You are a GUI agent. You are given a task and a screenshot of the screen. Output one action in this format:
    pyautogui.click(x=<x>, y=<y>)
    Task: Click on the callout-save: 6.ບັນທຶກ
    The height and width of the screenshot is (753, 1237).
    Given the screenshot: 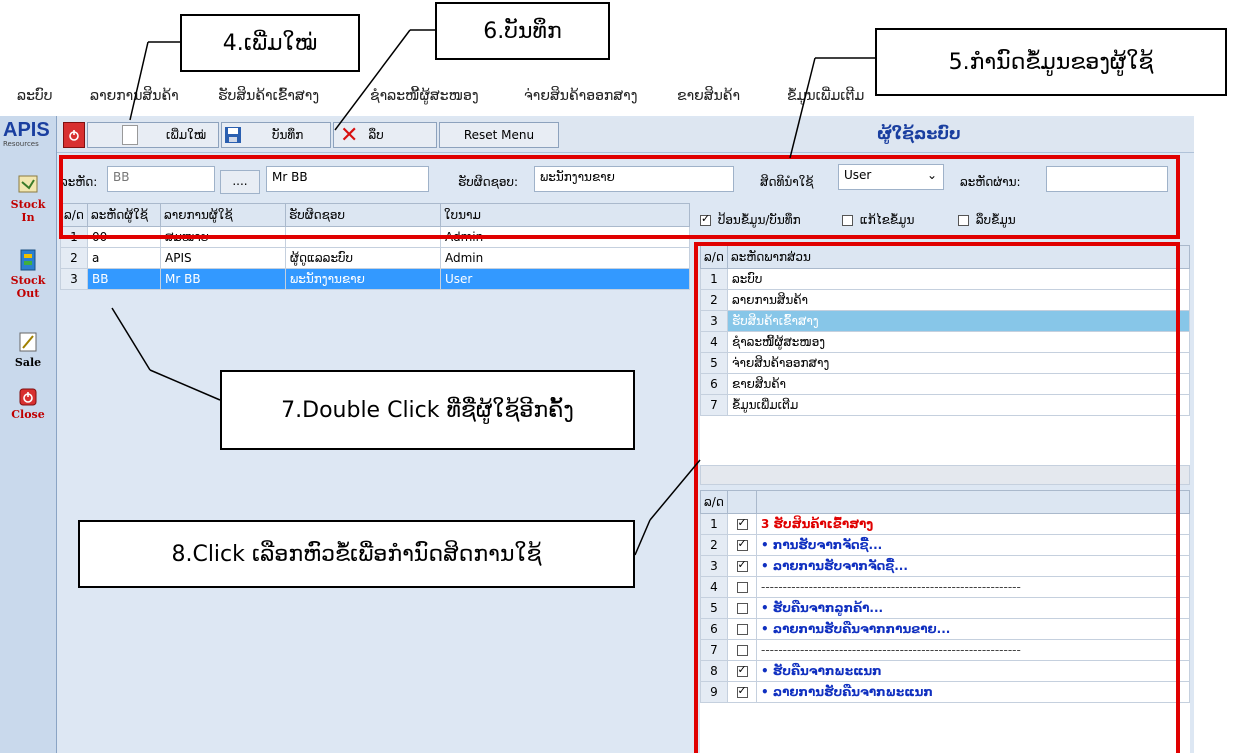 What is the action you would take?
    pyautogui.click(x=522, y=31)
    